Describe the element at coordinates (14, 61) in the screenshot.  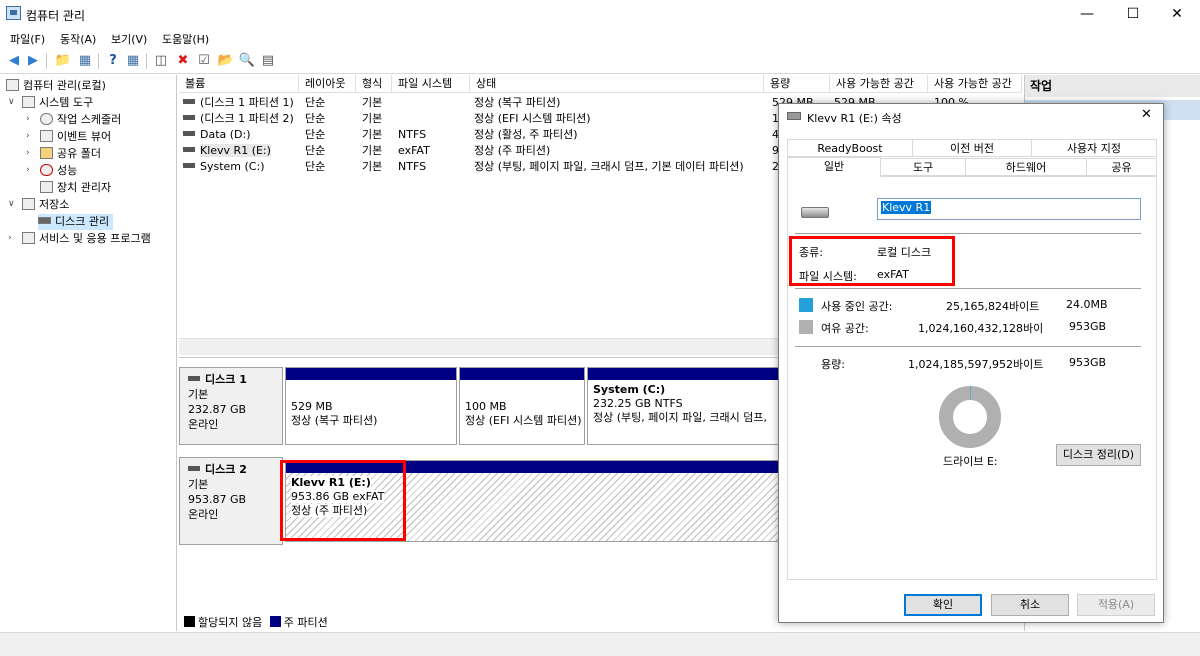
I see `back-arrow-icon: ◀` at that location.